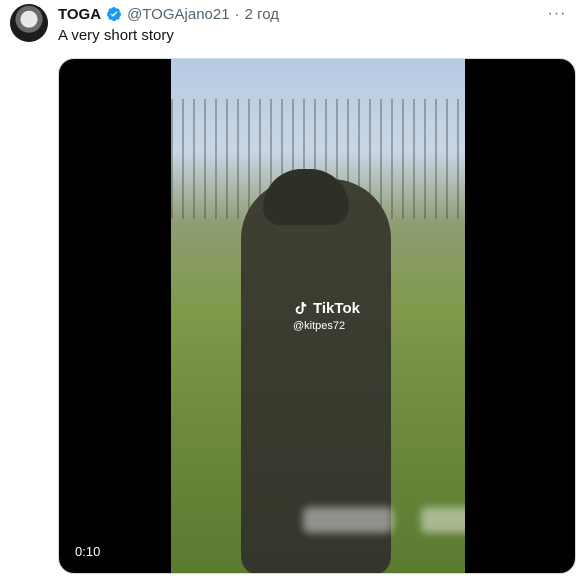 The height and width of the screenshot is (582, 580). I want to click on tweet-header: TOGA @TOGAjano21 · 2 год, so click(168, 14).